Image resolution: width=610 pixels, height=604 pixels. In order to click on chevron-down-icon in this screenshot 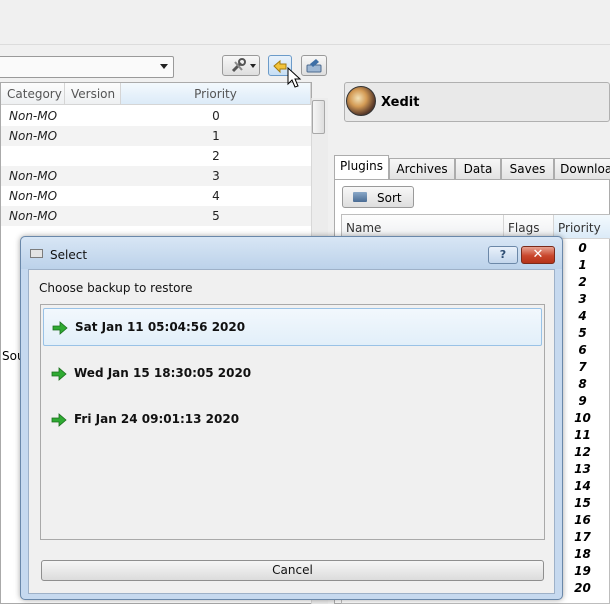, I will do `click(164, 66)`.